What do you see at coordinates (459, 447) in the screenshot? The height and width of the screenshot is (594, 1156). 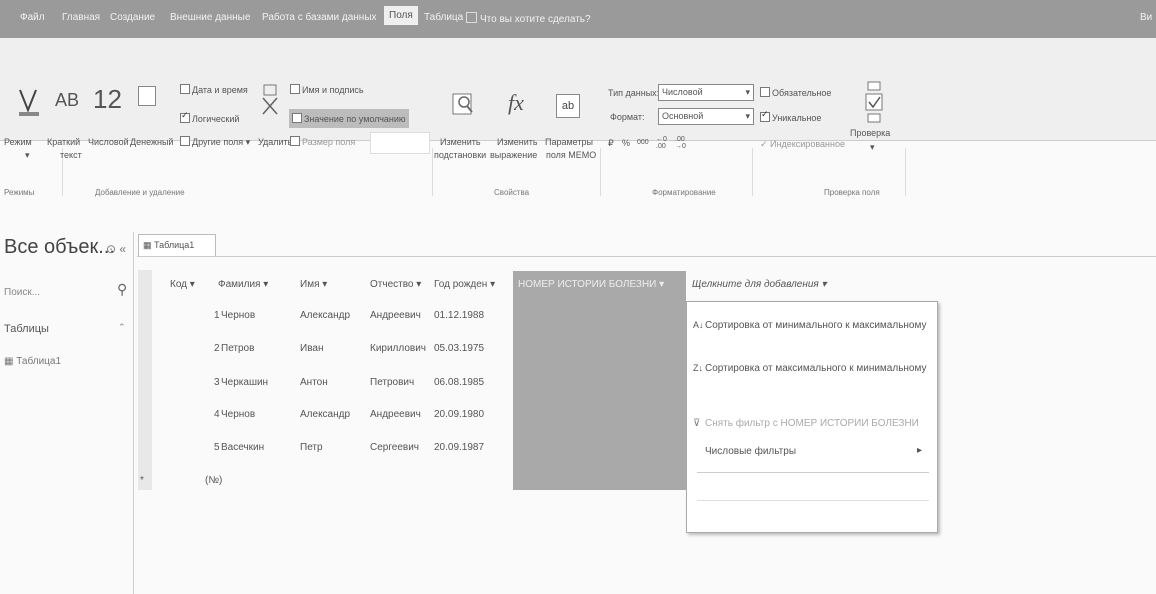 I see `cell-birth-date: 20.09.1987` at bounding box center [459, 447].